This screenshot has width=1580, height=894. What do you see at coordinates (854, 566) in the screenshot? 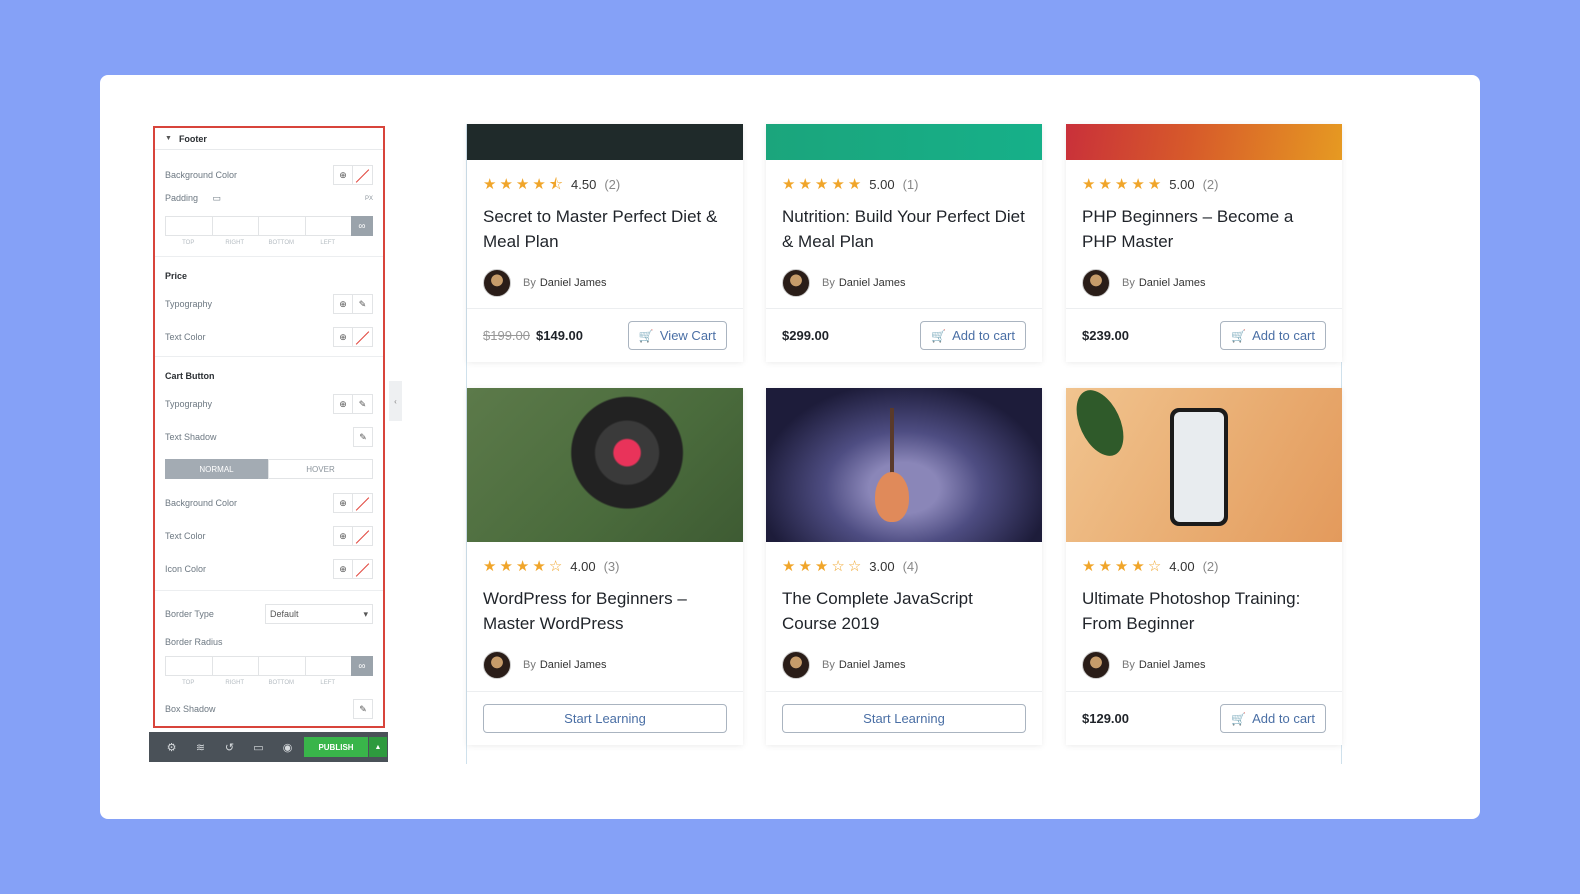
I see `star-empty-icon: ☆` at bounding box center [854, 566].